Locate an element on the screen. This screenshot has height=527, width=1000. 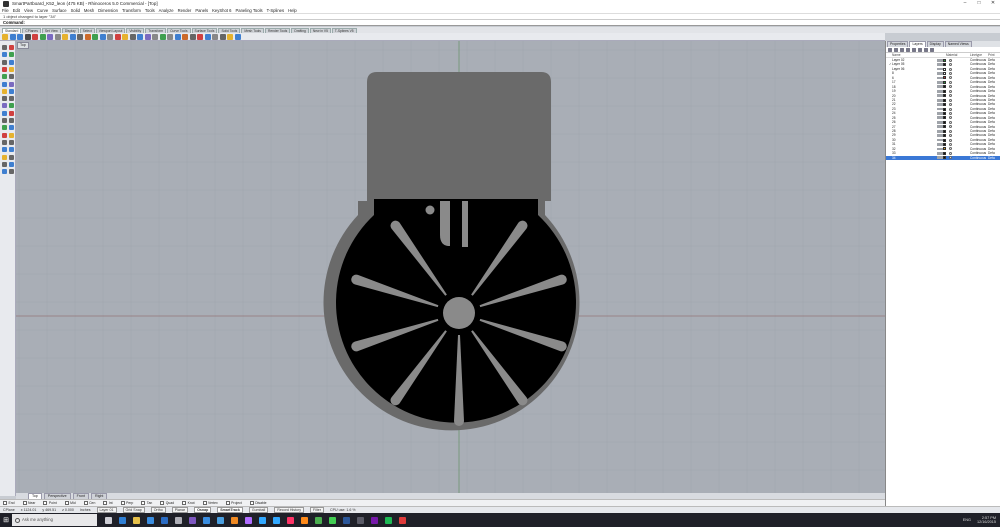
osnap-int: Int is located at coordinates (108, 503).